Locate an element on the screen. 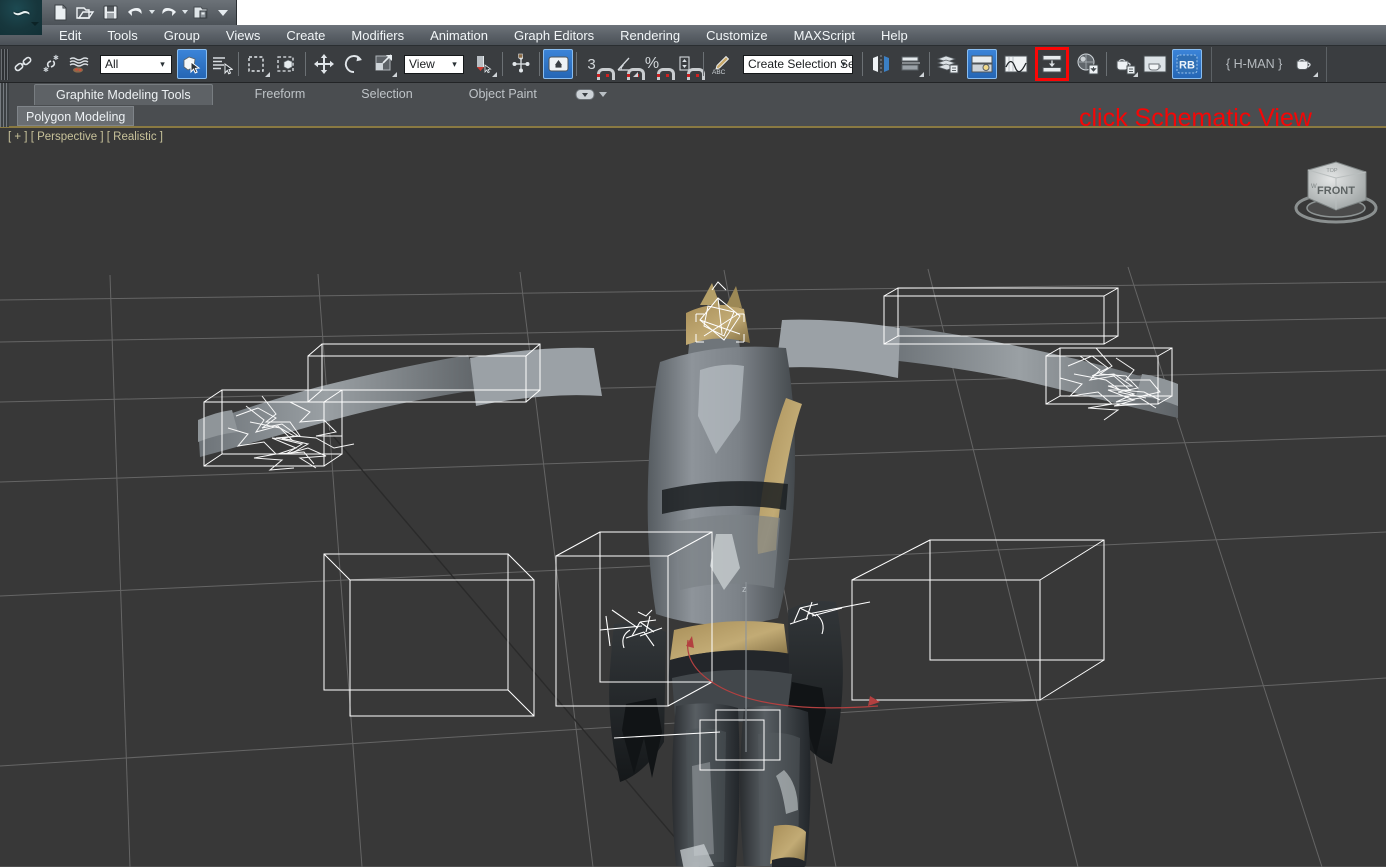 Image resolution: width=1386 pixels, height=867 pixels. viewport-label: [ + ] [ Perspective ] [ Realistic ] is located at coordinates (85, 137).